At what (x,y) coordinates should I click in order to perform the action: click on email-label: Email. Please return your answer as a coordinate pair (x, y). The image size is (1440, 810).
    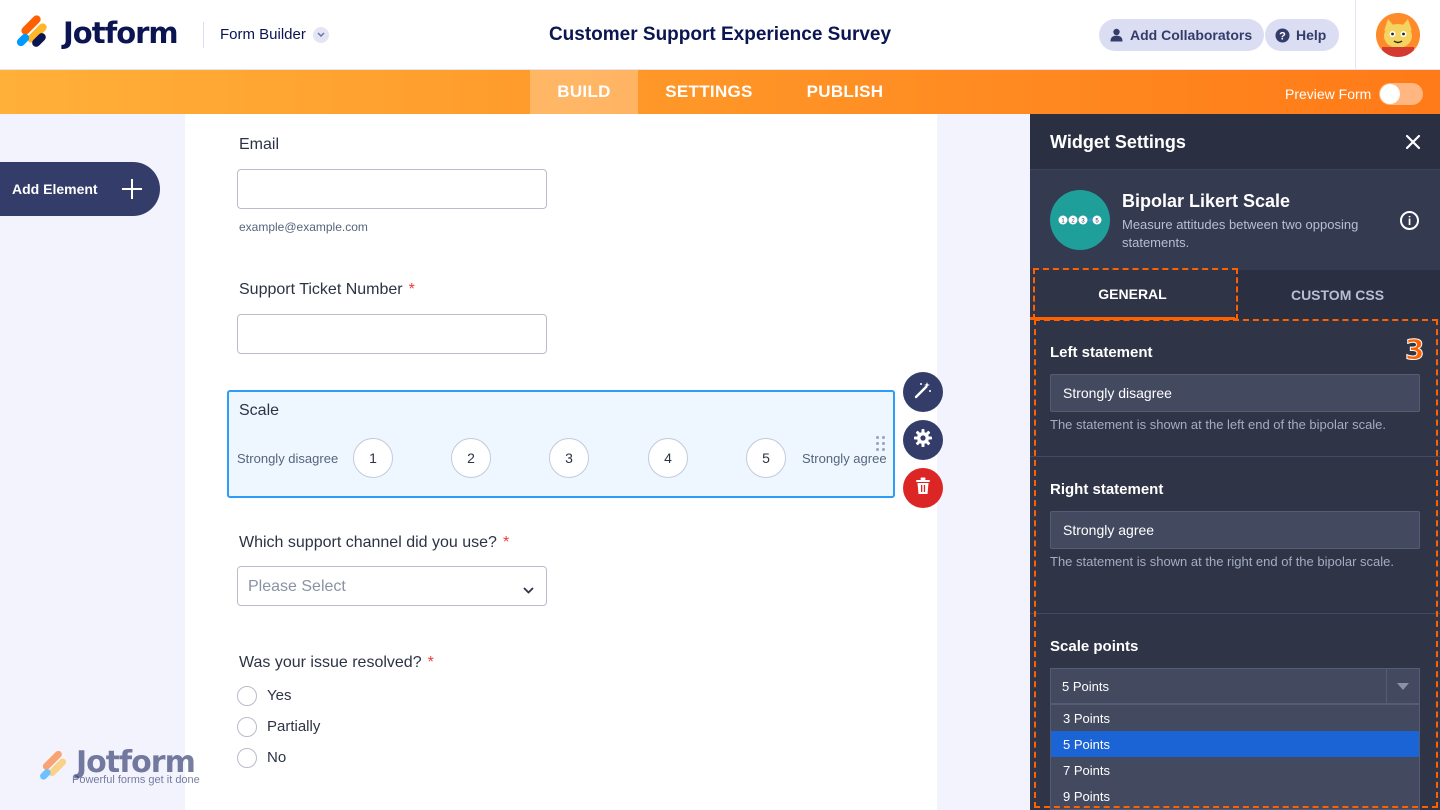
    Looking at the image, I should click on (259, 144).